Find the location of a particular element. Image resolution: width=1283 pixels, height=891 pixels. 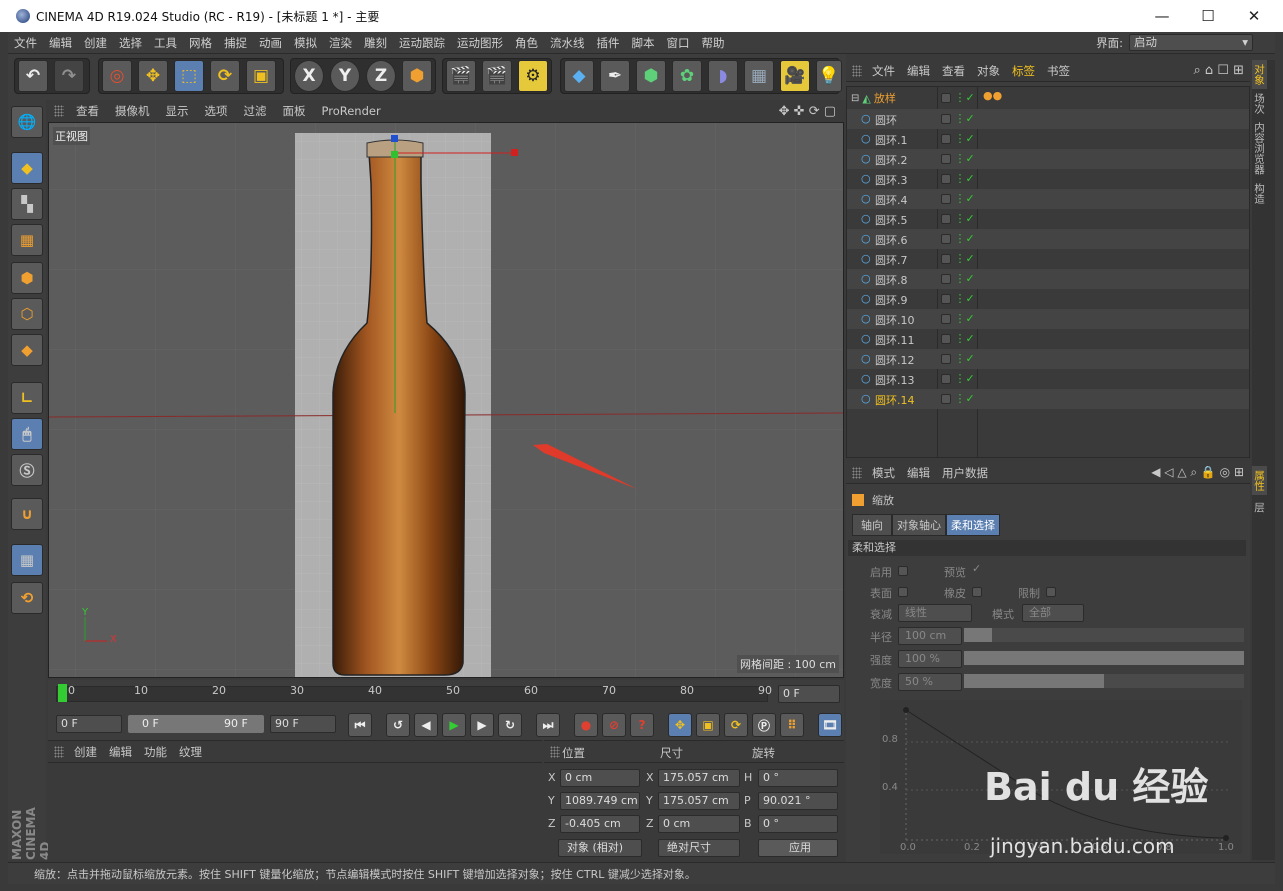

menu-simulate: 模拟 is located at coordinates (305, 43).